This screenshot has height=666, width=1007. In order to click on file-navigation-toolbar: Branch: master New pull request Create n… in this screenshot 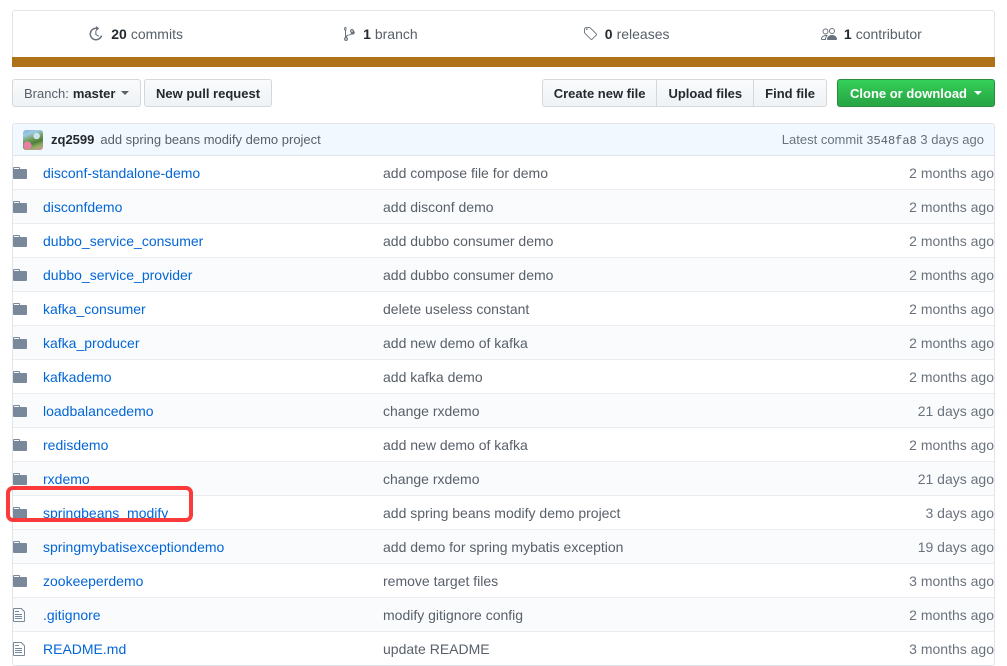, I will do `click(503, 94)`.